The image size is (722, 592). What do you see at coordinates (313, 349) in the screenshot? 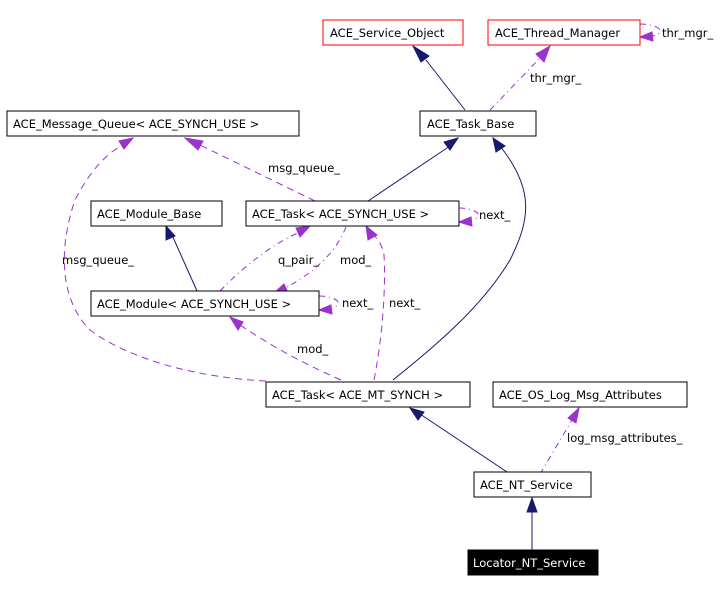
I see `edge-label-mod-mt: mod_` at bounding box center [313, 349].